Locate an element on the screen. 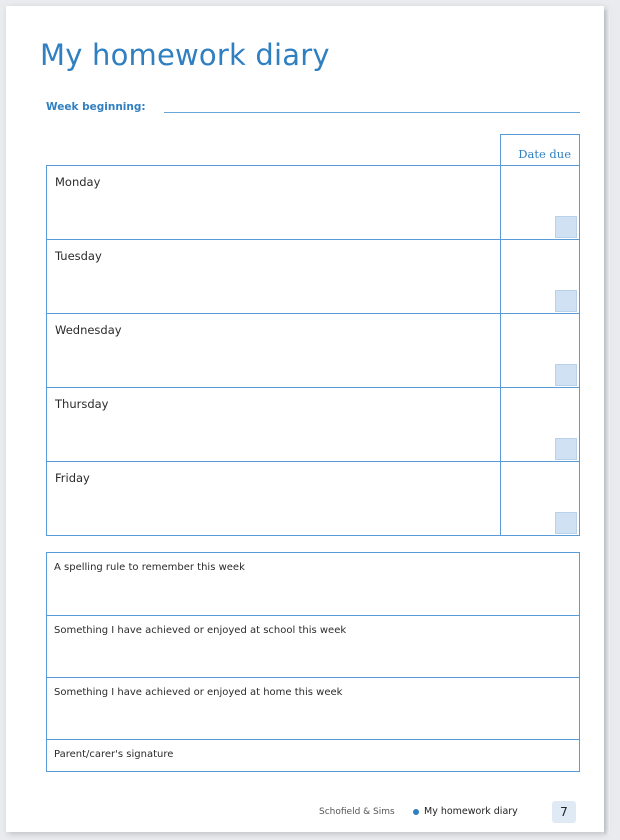 The image size is (620, 840). day-row-monday: Monday is located at coordinates (313, 203).